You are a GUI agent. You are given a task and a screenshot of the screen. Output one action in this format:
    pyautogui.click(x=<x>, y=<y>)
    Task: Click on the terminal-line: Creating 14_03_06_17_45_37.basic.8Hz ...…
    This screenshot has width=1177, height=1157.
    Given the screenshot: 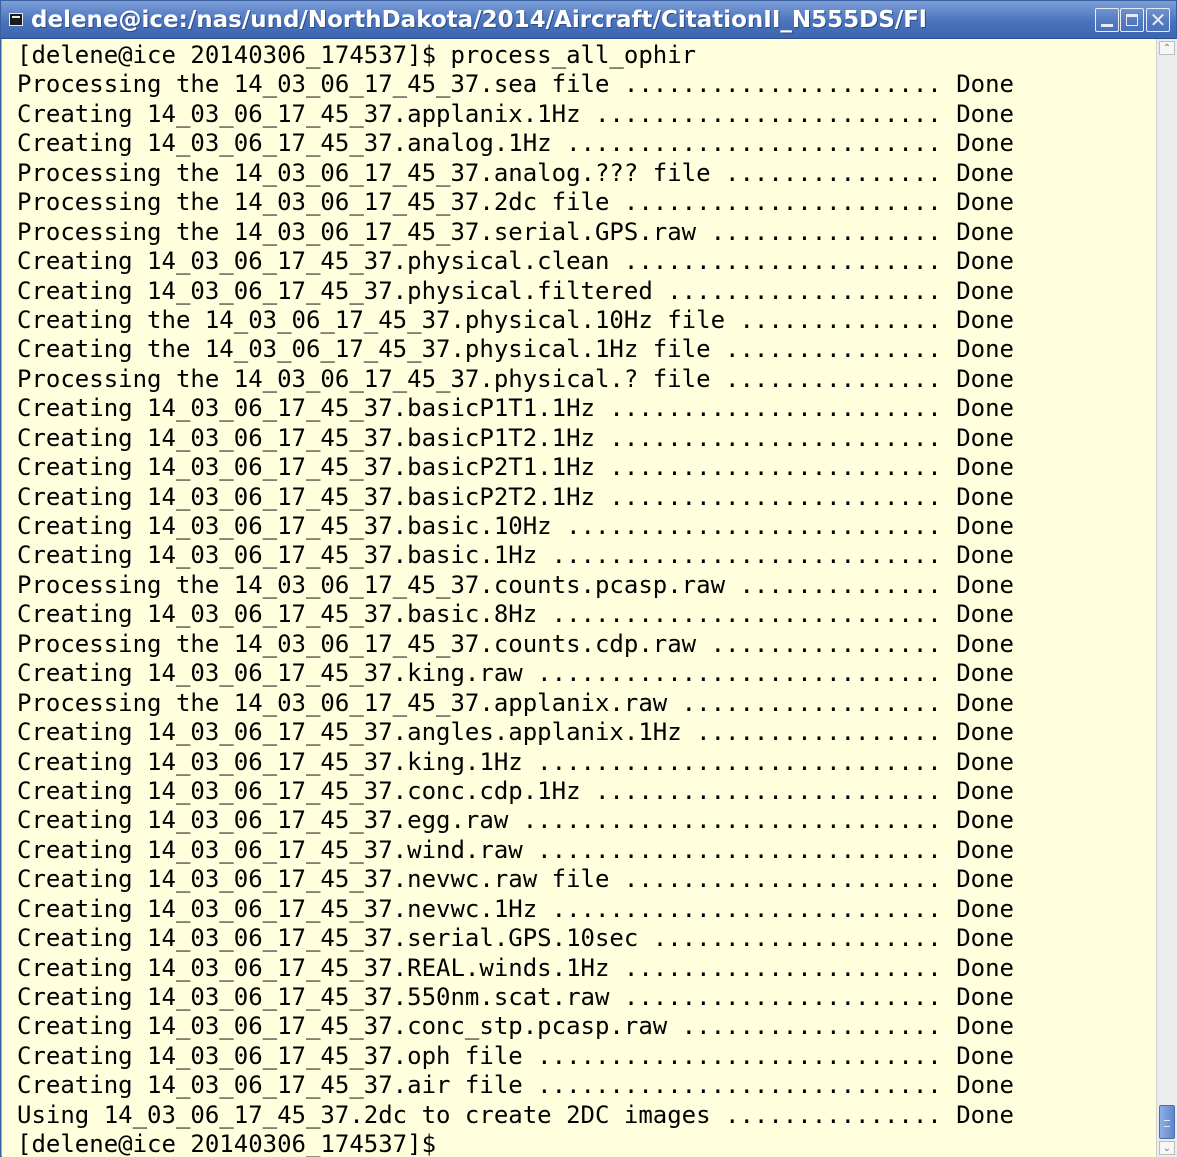 What is the action you would take?
    pyautogui.click(x=515, y=614)
    